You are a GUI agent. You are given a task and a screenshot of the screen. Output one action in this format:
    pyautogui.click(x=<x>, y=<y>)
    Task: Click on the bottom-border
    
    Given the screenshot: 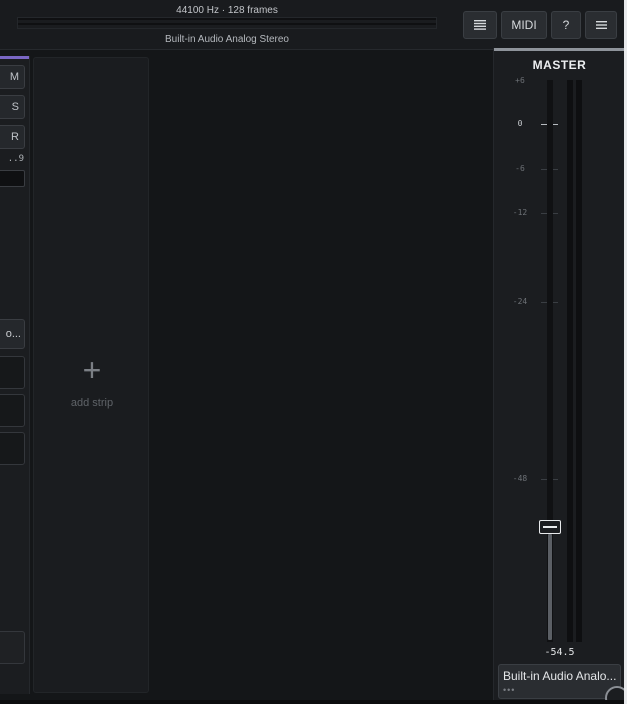 What is the action you would take?
    pyautogui.click(x=313, y=702)
    